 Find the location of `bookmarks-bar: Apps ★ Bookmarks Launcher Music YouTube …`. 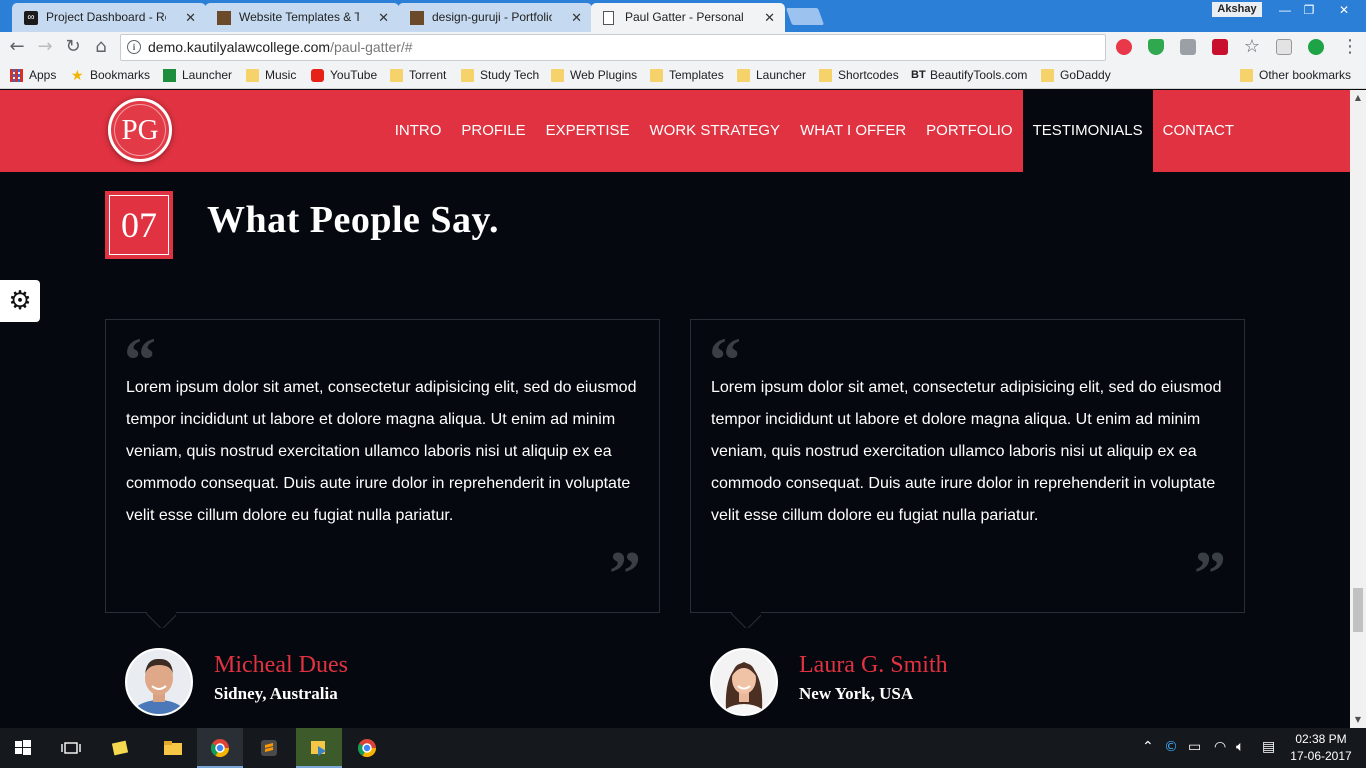

bookmarks-bar: Apps ★ Bookmarks Launcher Music YouTube … is located at coordinates (683, 76).